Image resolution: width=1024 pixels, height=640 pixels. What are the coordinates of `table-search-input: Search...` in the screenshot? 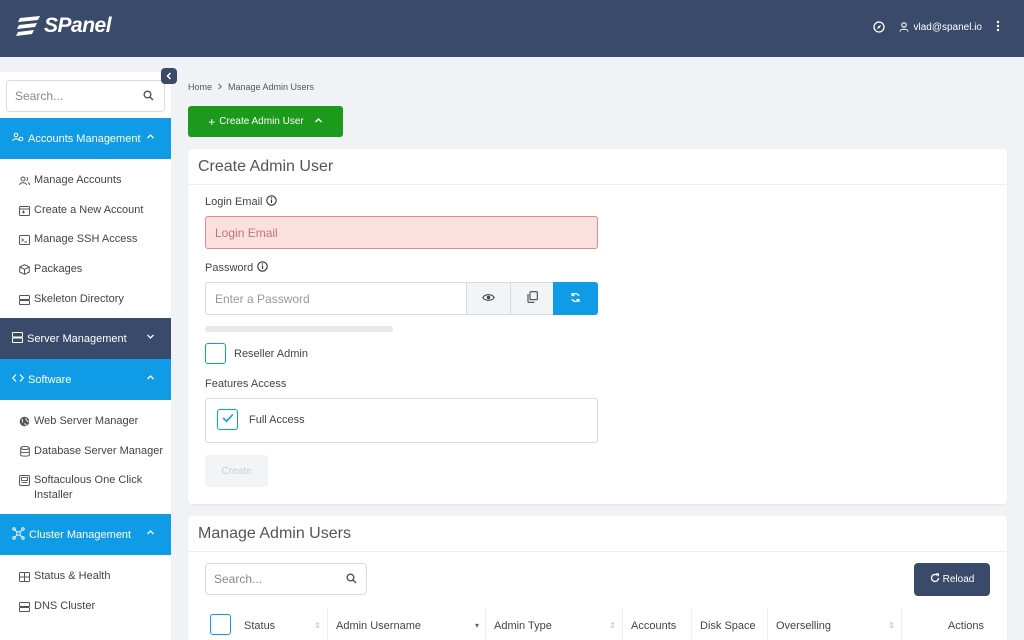 It's located at (286, 579).